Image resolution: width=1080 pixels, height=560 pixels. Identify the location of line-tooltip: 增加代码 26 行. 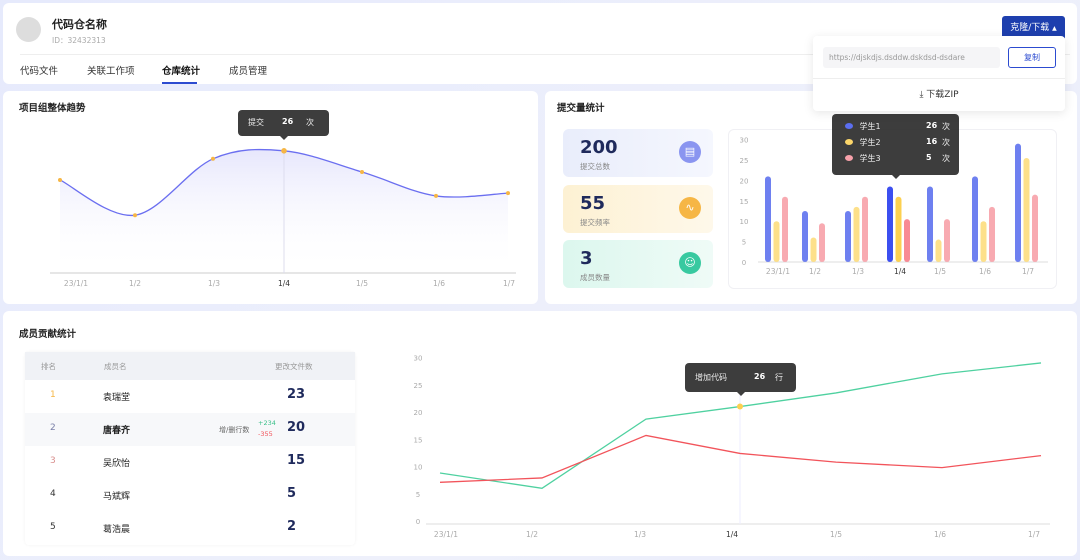
(740, 379).